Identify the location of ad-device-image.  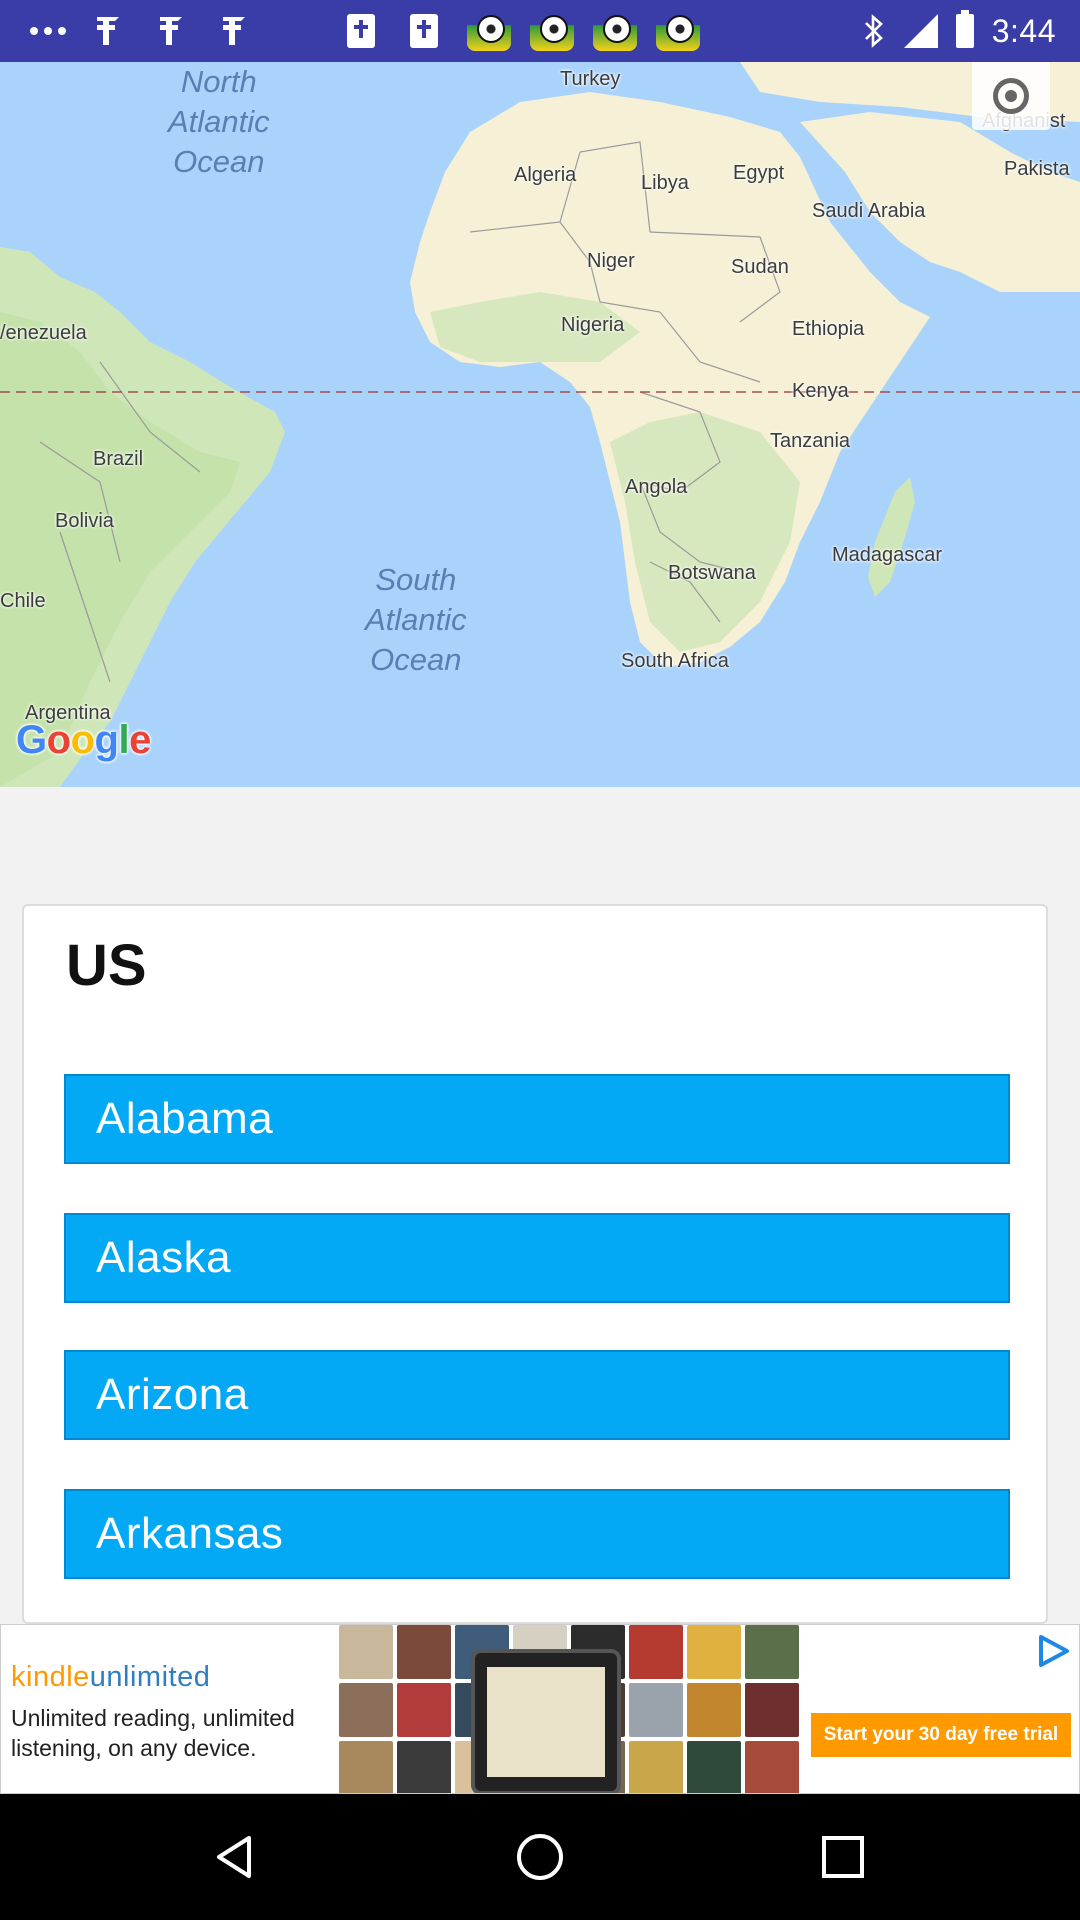
(546, 1721).